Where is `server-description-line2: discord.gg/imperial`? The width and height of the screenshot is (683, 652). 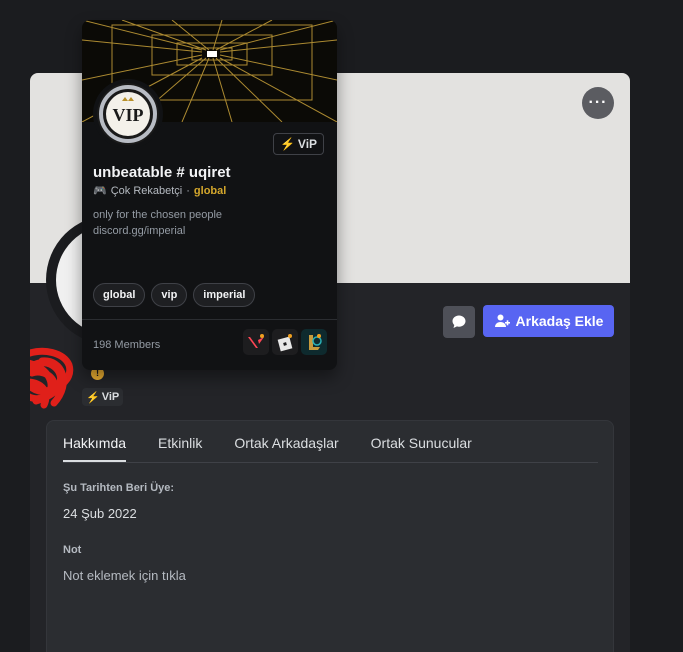
server-description-line2: discord.gg/imperial is located at coordinates (139, 231).